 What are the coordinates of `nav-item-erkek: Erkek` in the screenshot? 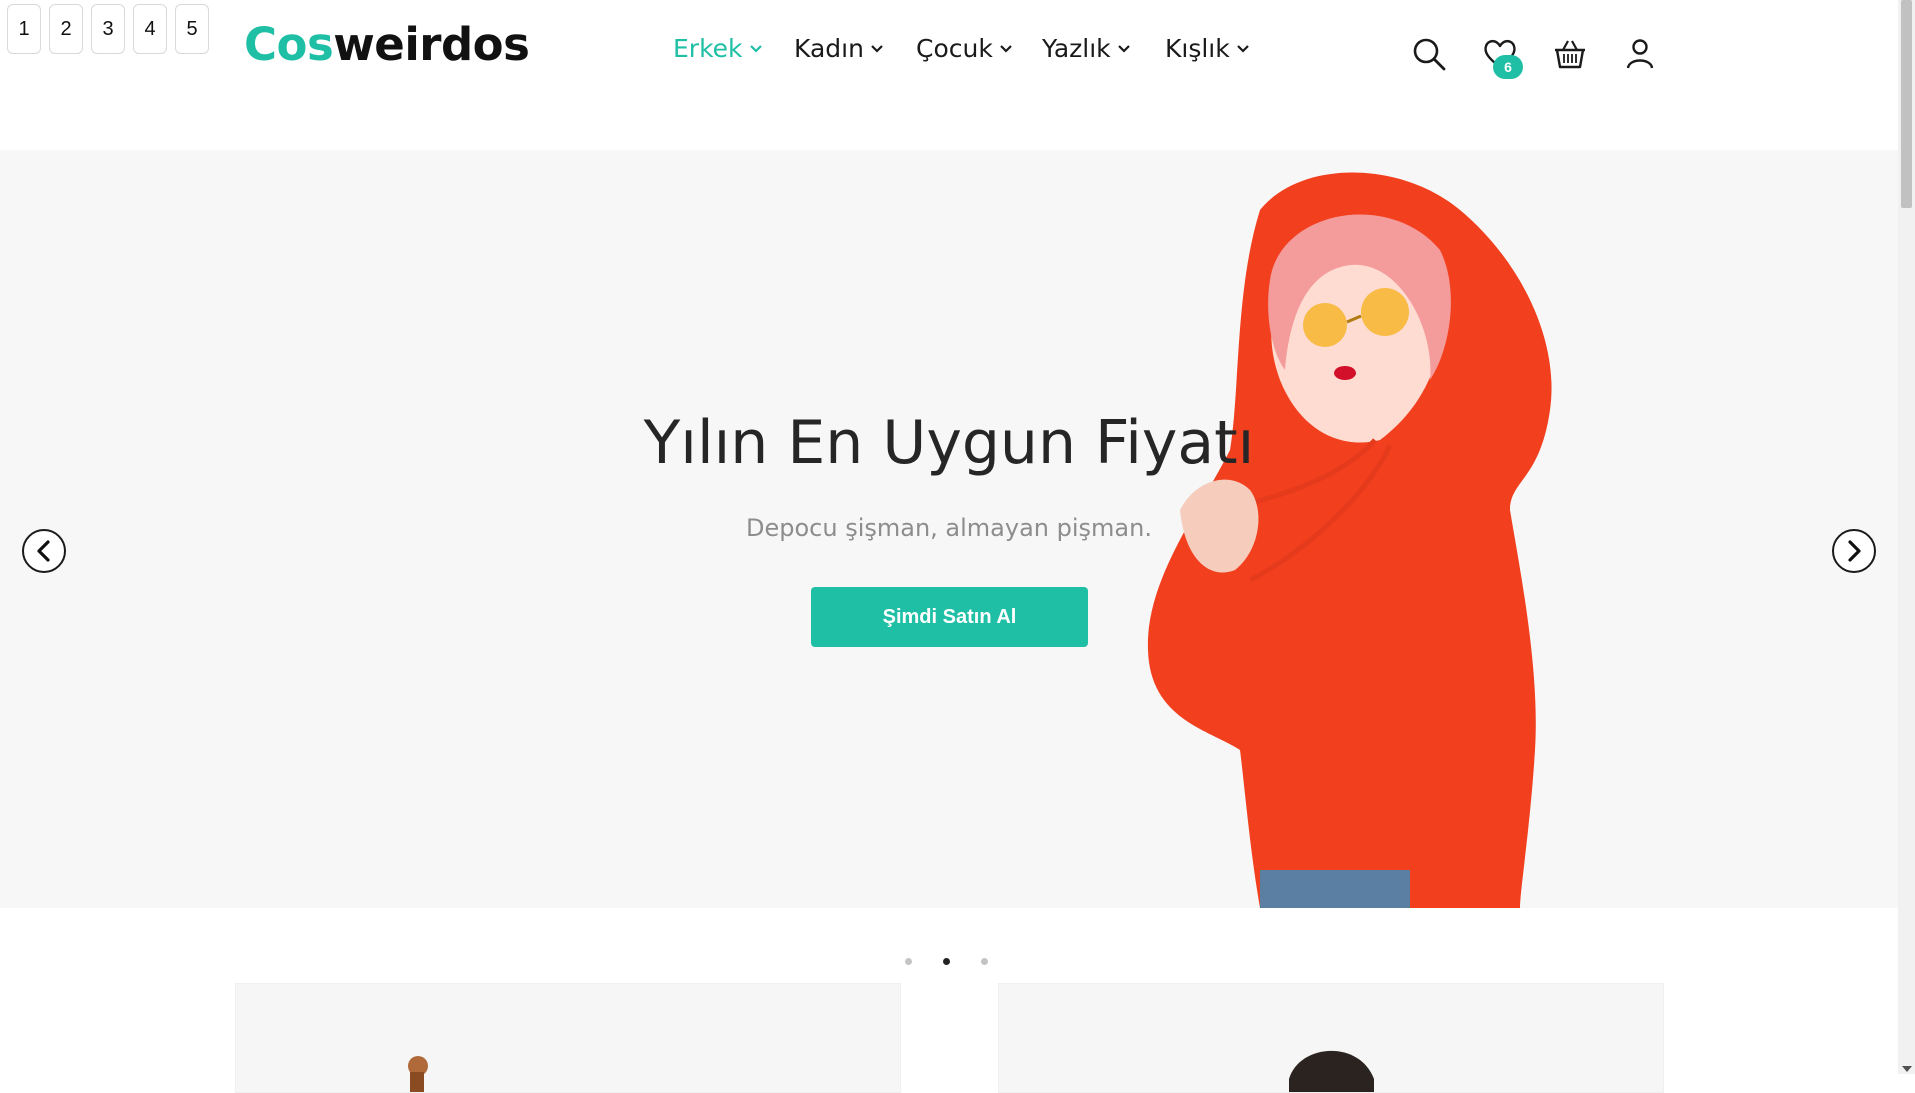 It's located at (718, 48).